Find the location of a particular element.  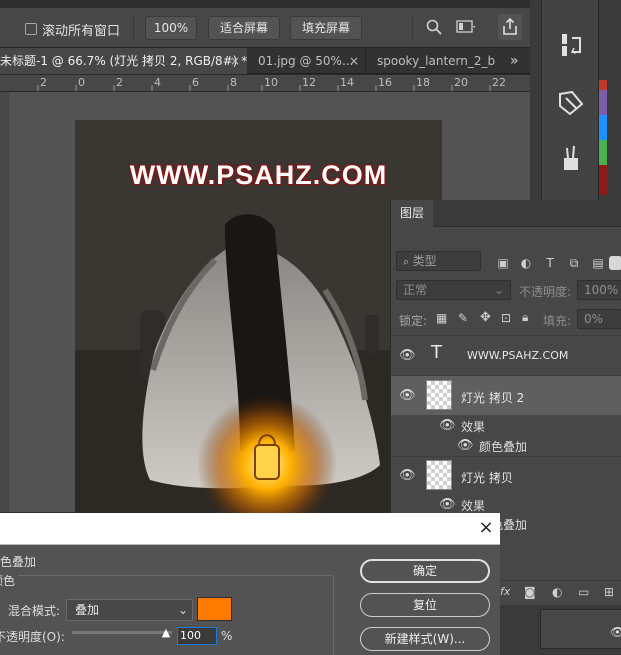

fill-screen-button: 填充屏幕 is located at coordinates (326, 28).